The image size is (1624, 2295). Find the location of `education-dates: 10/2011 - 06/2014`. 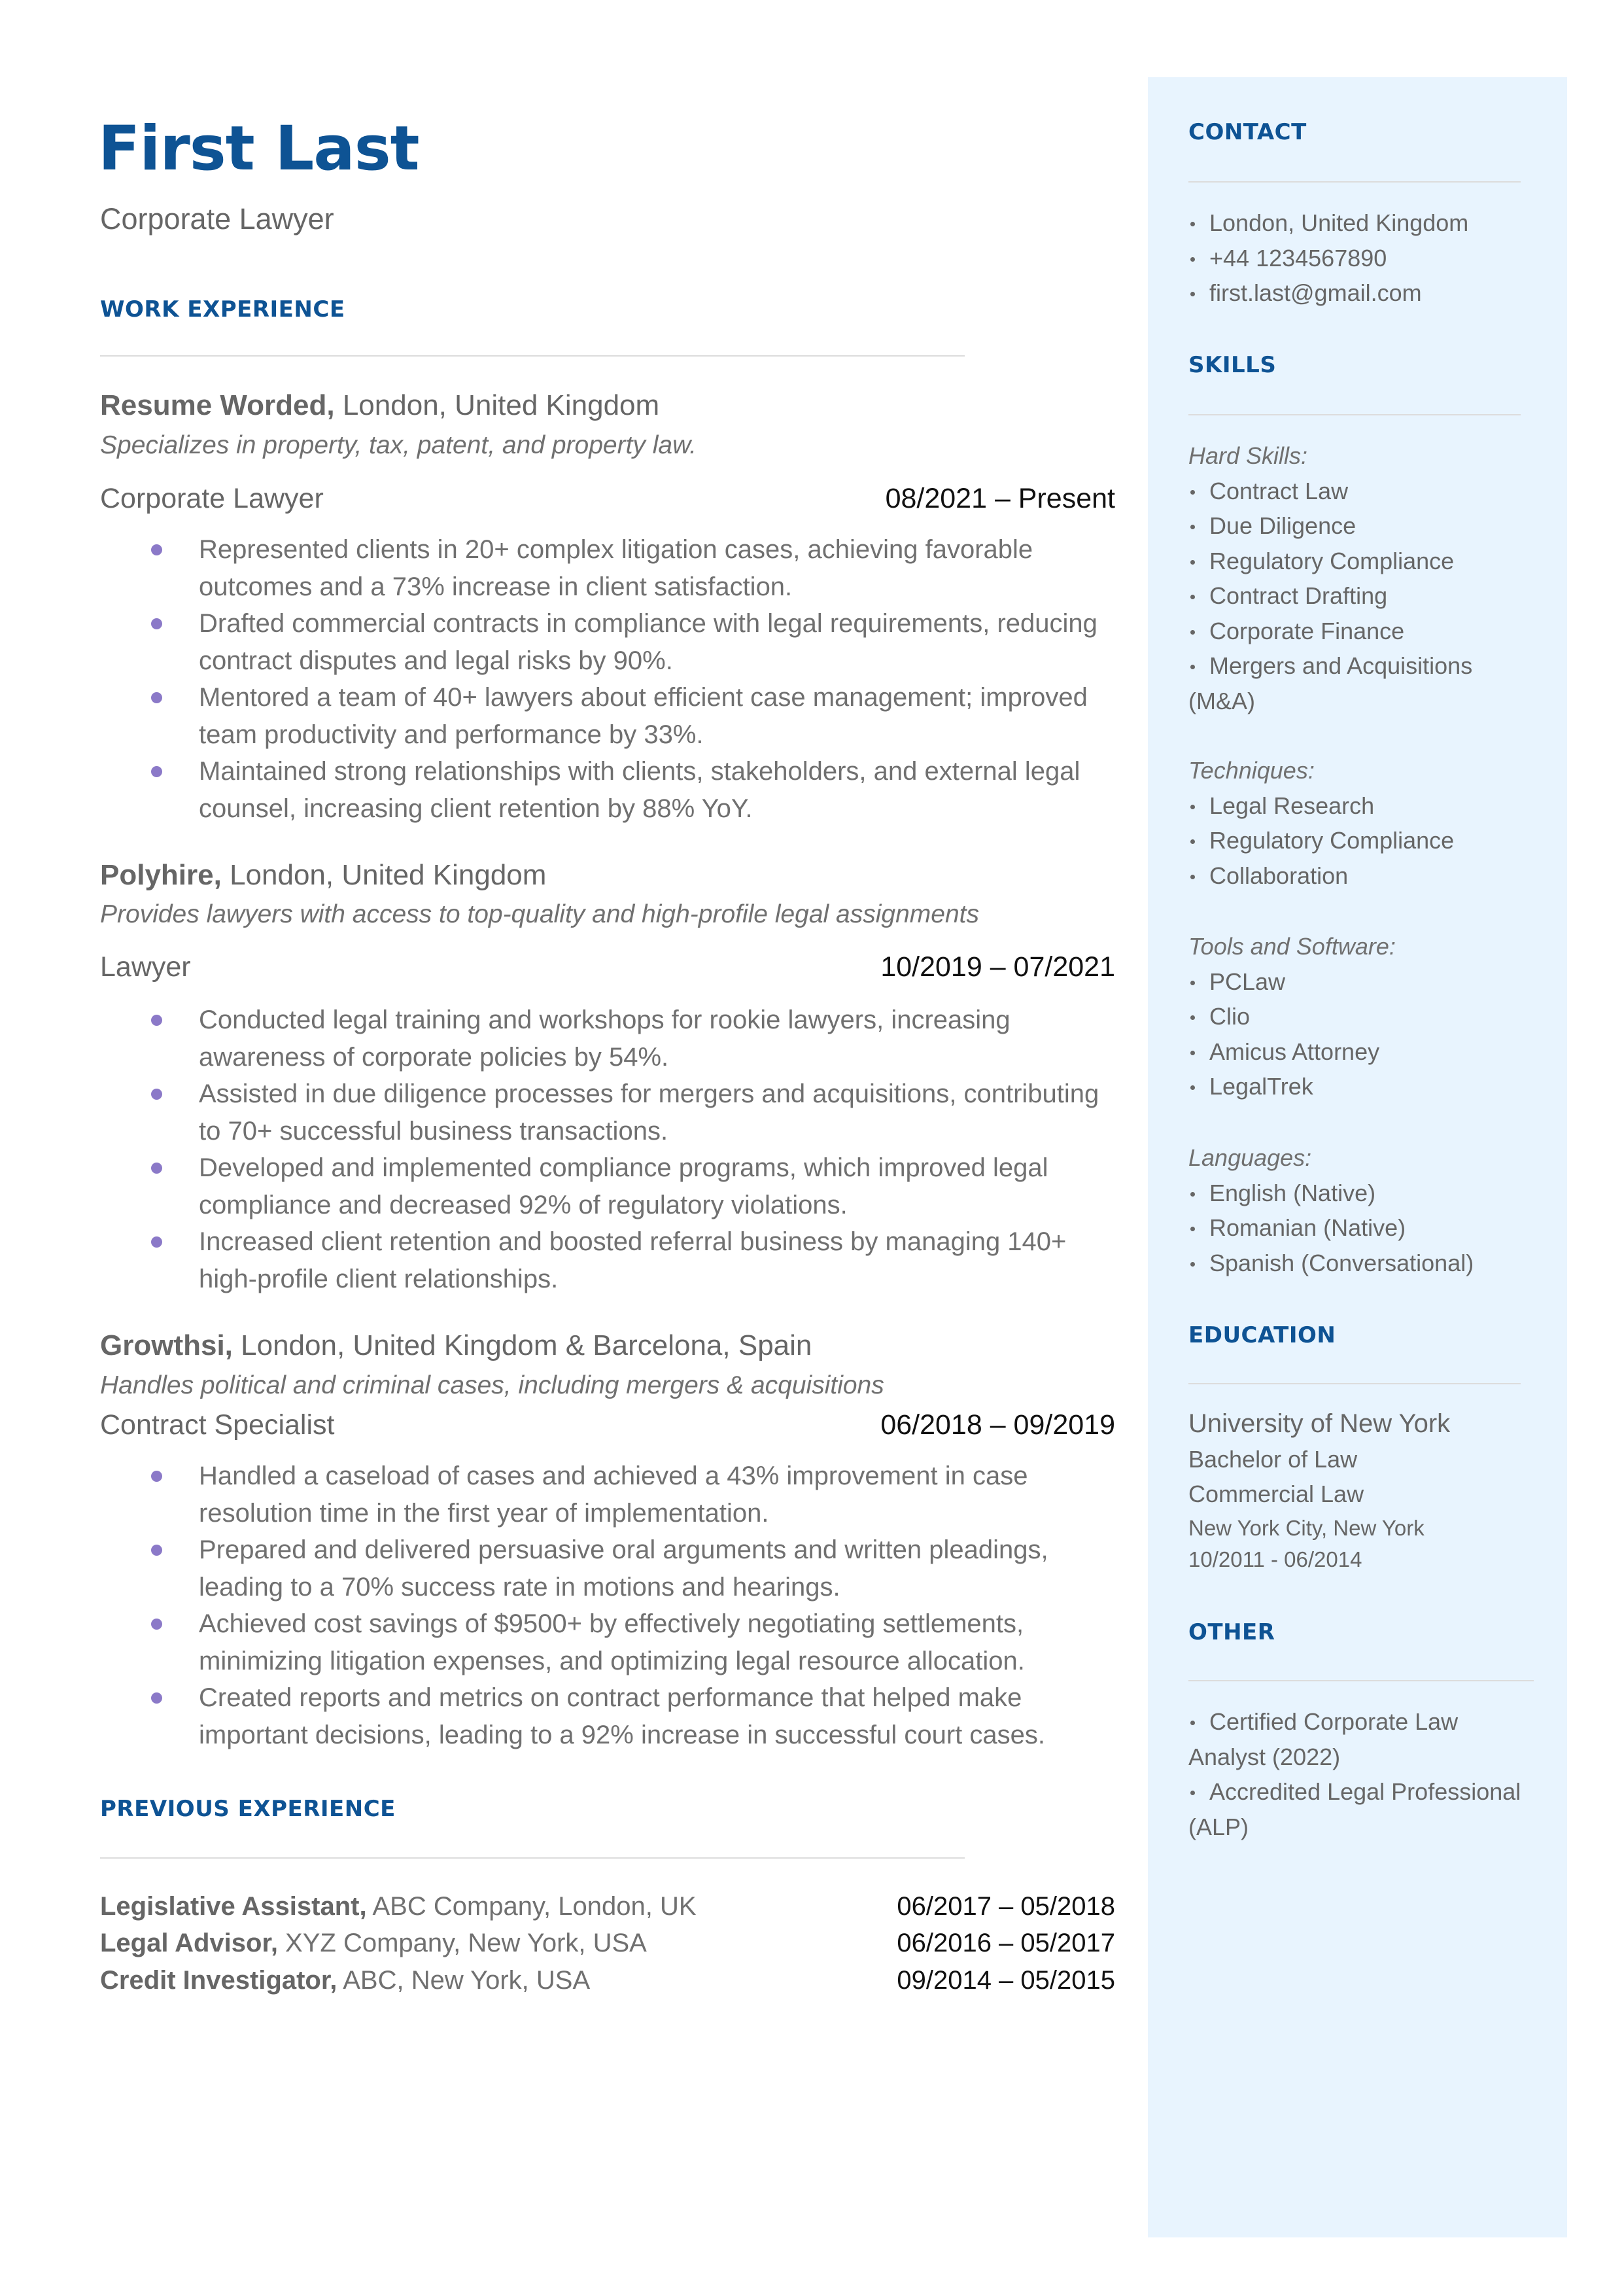

education-dates: 10/2011 - 06/2014 is located at coordinates (1275, 1559).